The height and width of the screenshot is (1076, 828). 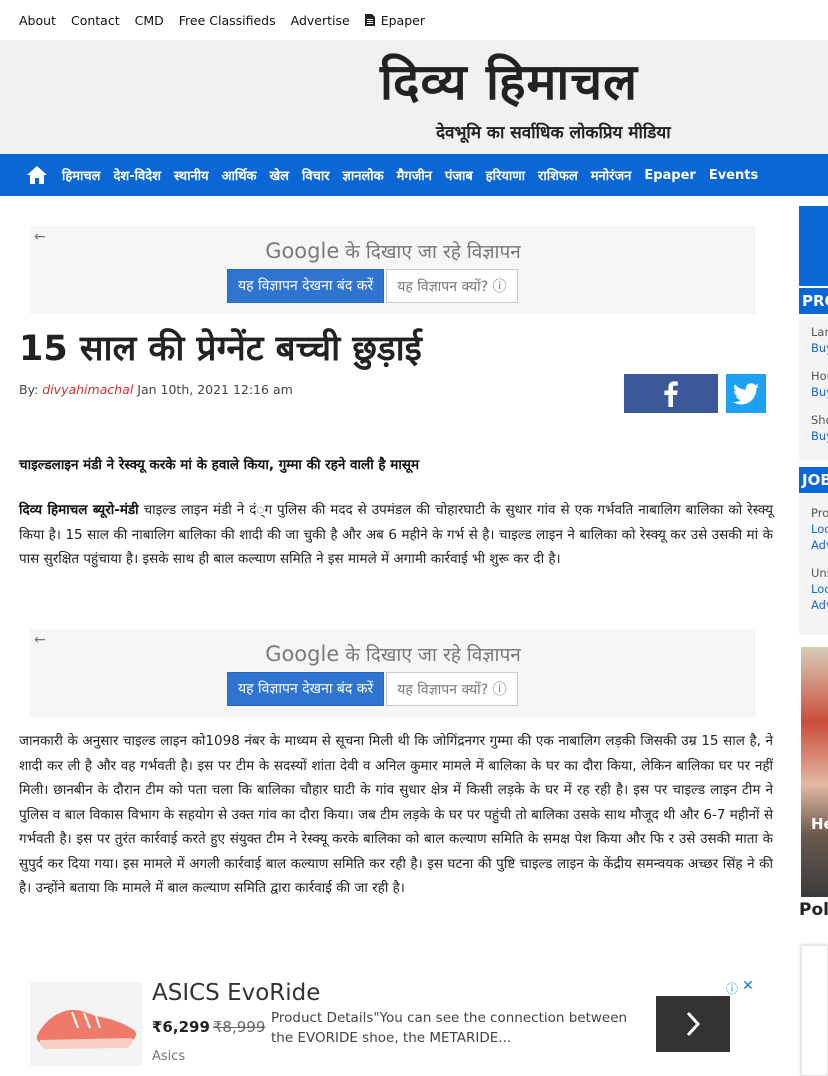 What do you see at coordinates (316, 175) in the screenshot?
I see `nav-item-vichar: विचार` at bounding box center [316, 175].